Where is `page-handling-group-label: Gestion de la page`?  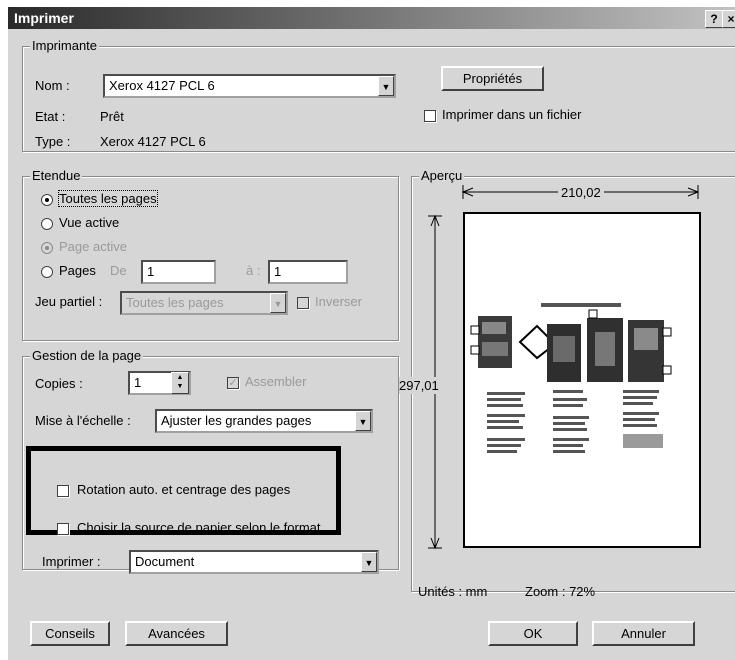 page-handling-group-label: Gestion de la page is located at coordinates (87, 355).